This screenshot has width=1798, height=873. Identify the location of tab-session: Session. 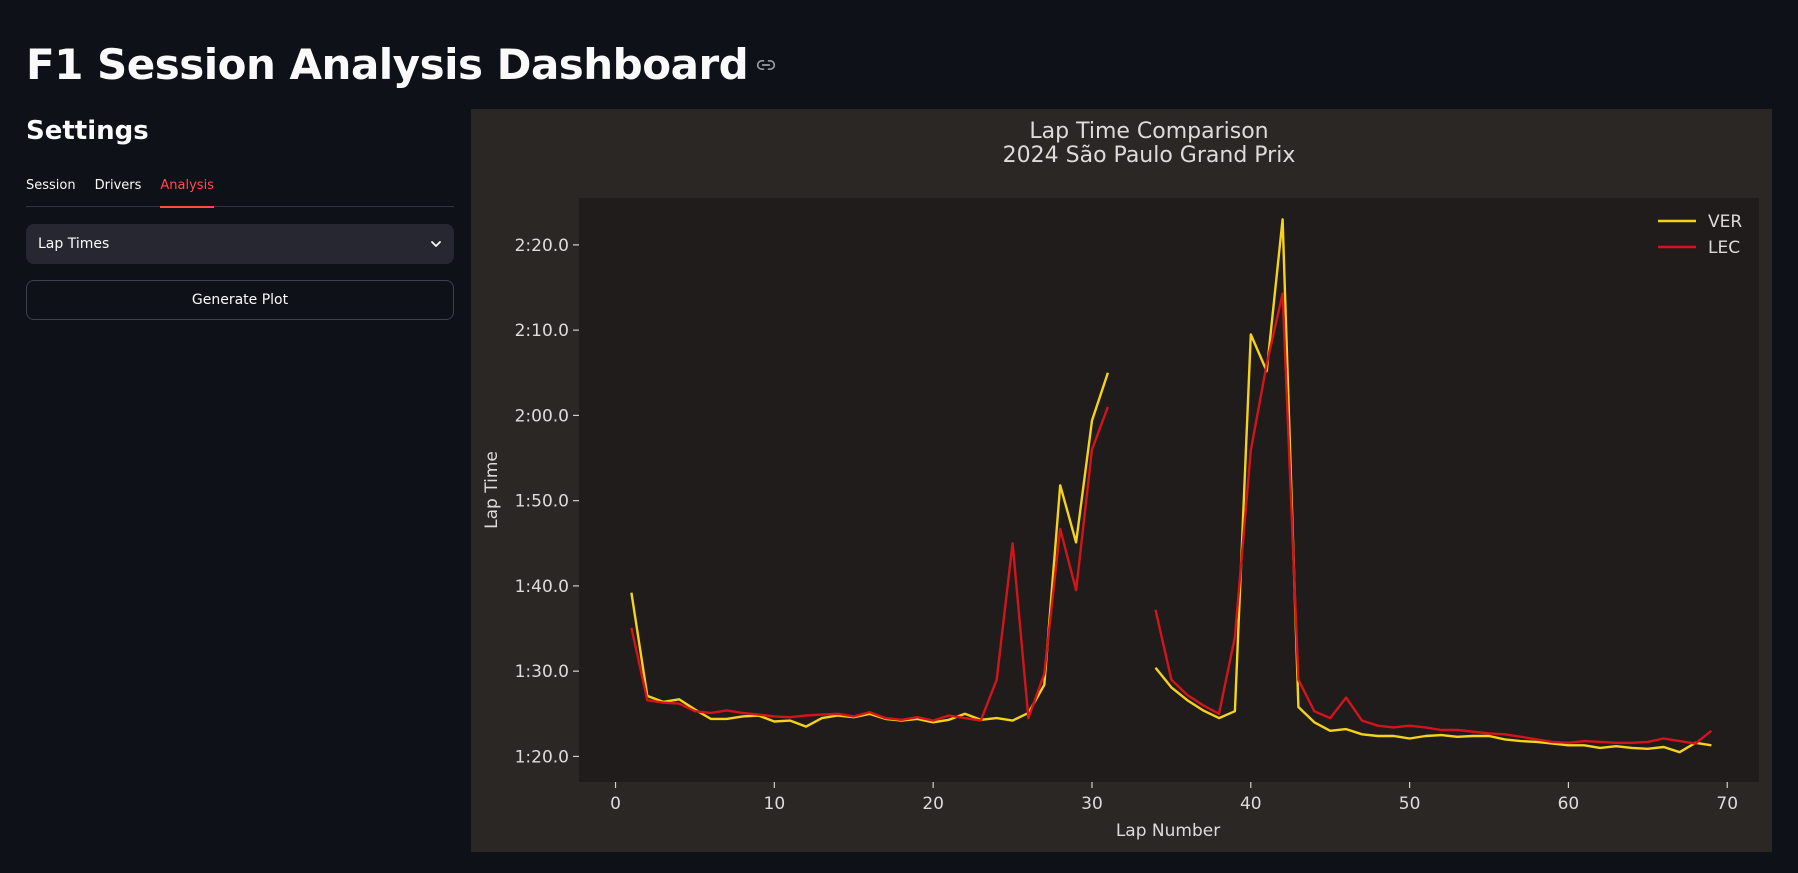
(51, 189).